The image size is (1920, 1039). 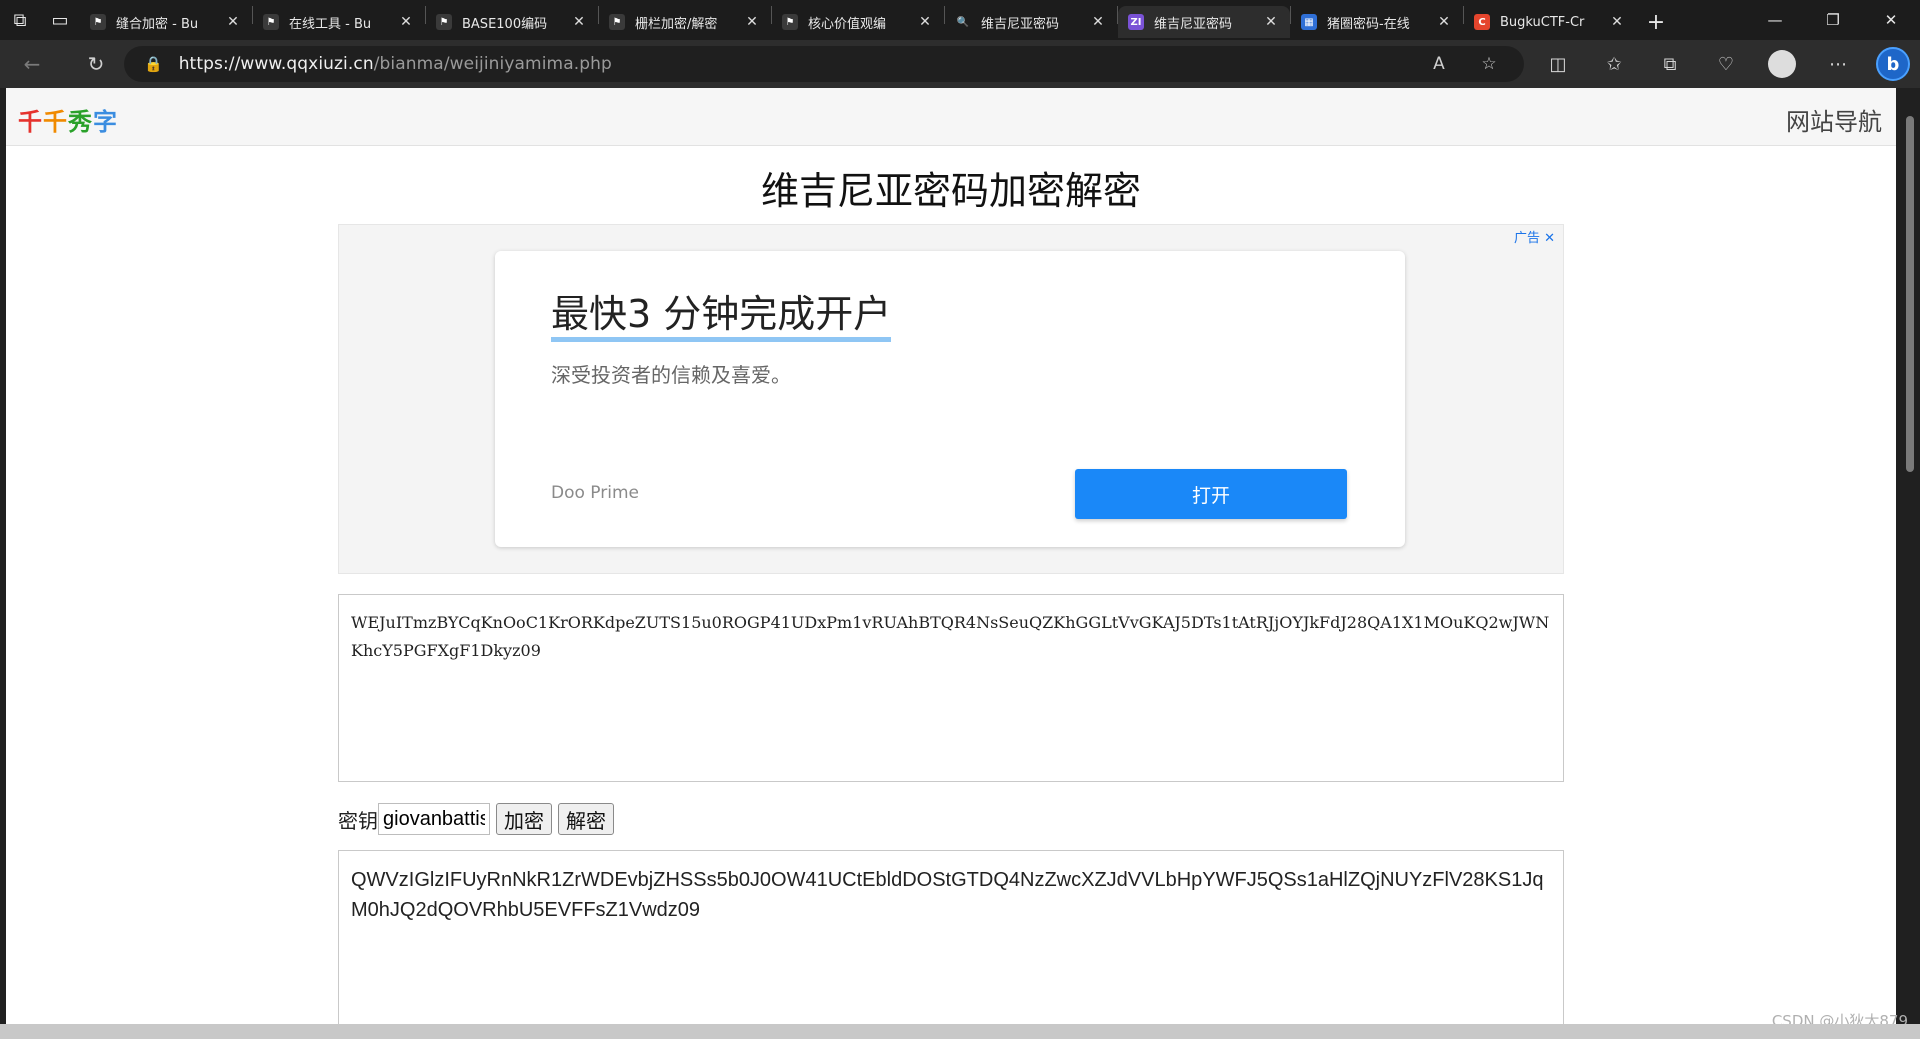 What do you see at coordinates (434, 819) in the screenshot?
I see `key-input` at bounding box center [434, 819].